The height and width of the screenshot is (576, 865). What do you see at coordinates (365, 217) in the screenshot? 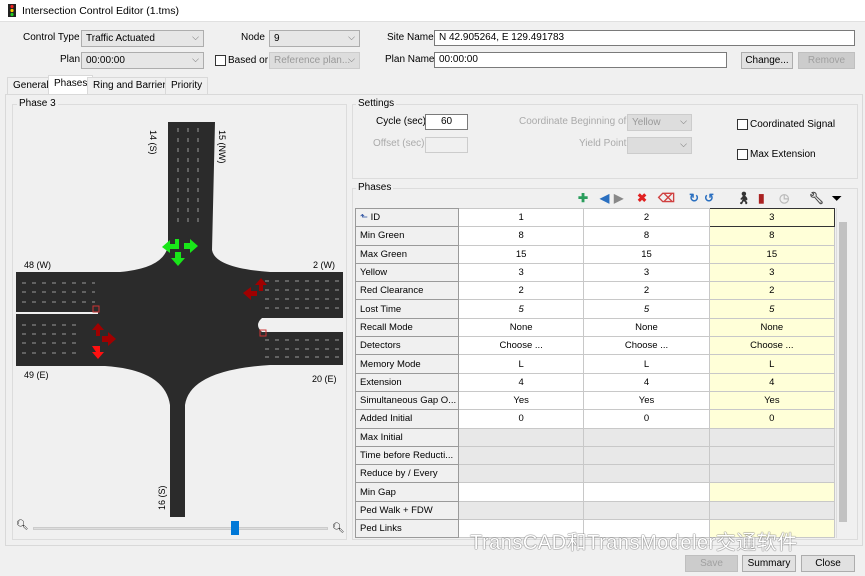
I see `sort-icon: ⬑` at bounding box center [365, 217].